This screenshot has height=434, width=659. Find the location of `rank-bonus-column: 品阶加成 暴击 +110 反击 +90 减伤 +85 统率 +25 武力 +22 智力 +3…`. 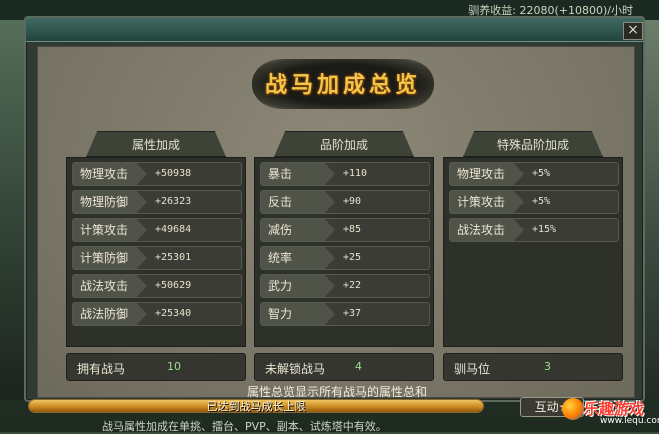

rank-bonus-column: 品阶加成 暴击 +110 反击 +90 减伤 +85 统率 +25 武力 +22 智力 +3… is located at coordinates (344, 239).